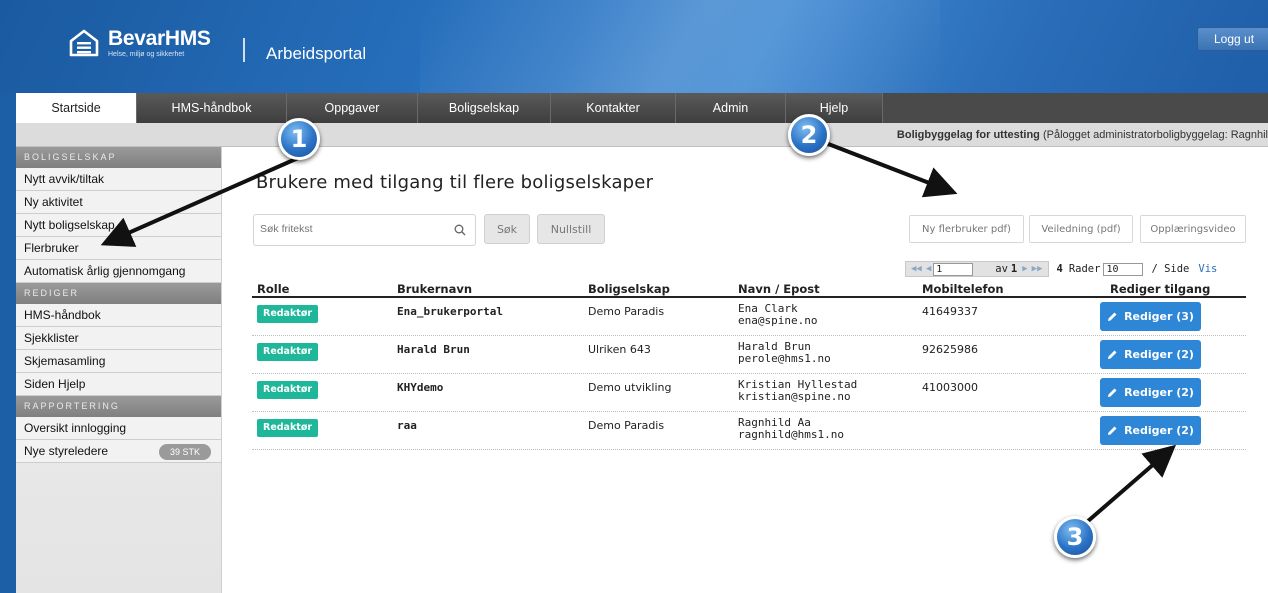 This screenshot has height=593, width=1268. Describe the element at coordinates (118, 406) in the screenshot. I see `sidebar-section-rapportering: RAPPORTERING` at that location.